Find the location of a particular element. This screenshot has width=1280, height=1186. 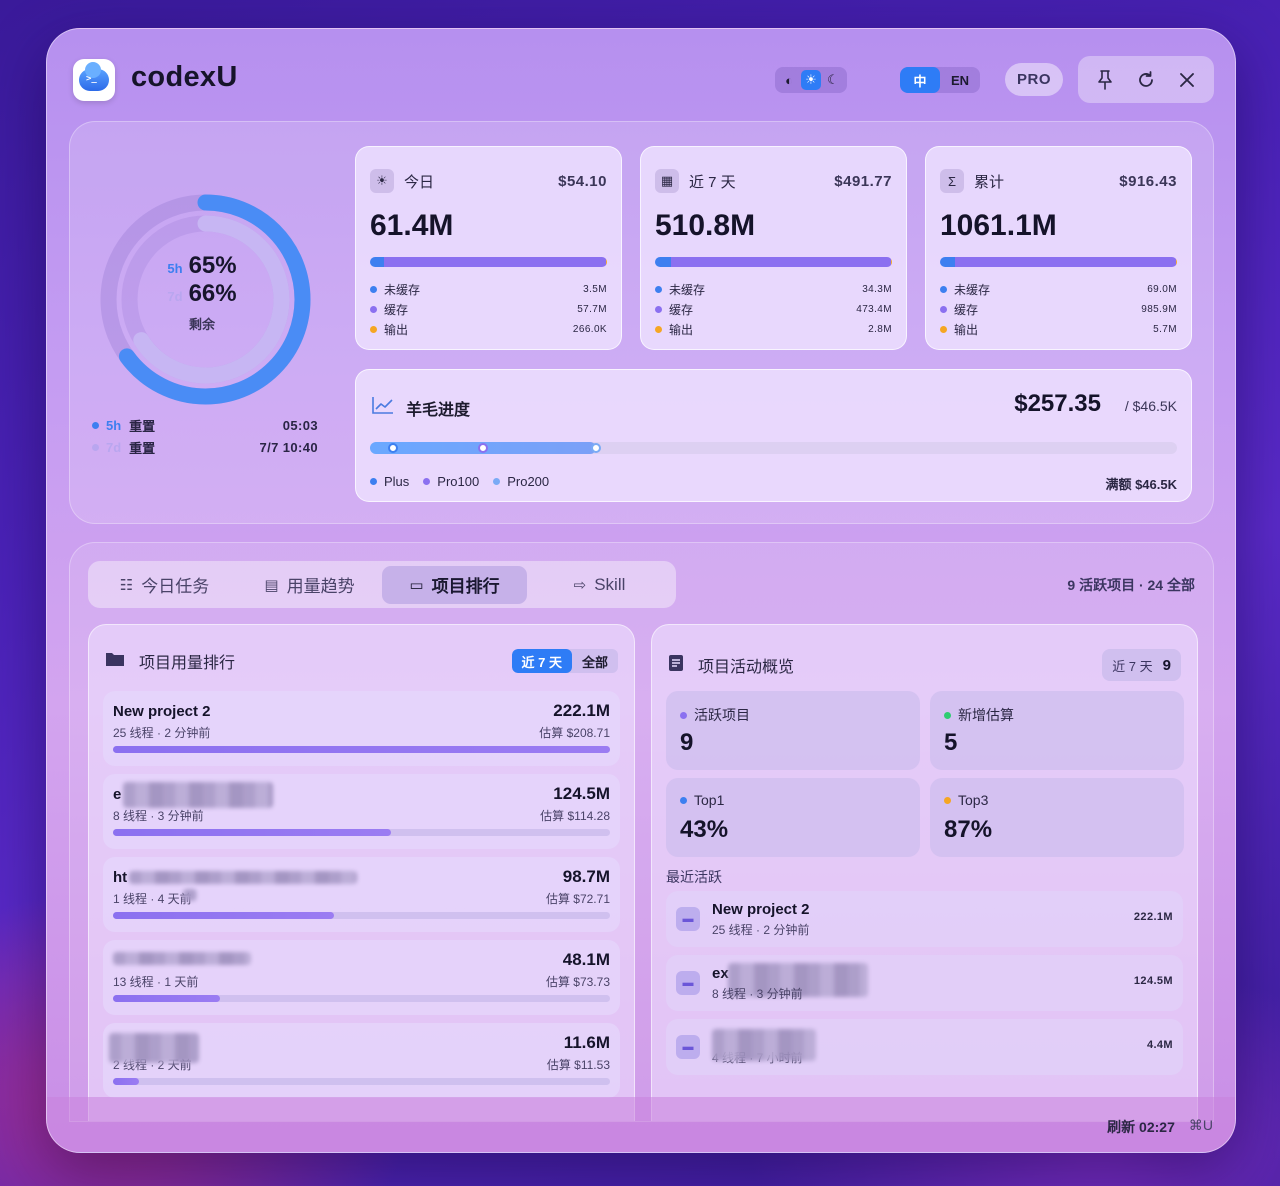

tab-project-ranking: ▭ 项目排行 is located at coordinates (454, 584).